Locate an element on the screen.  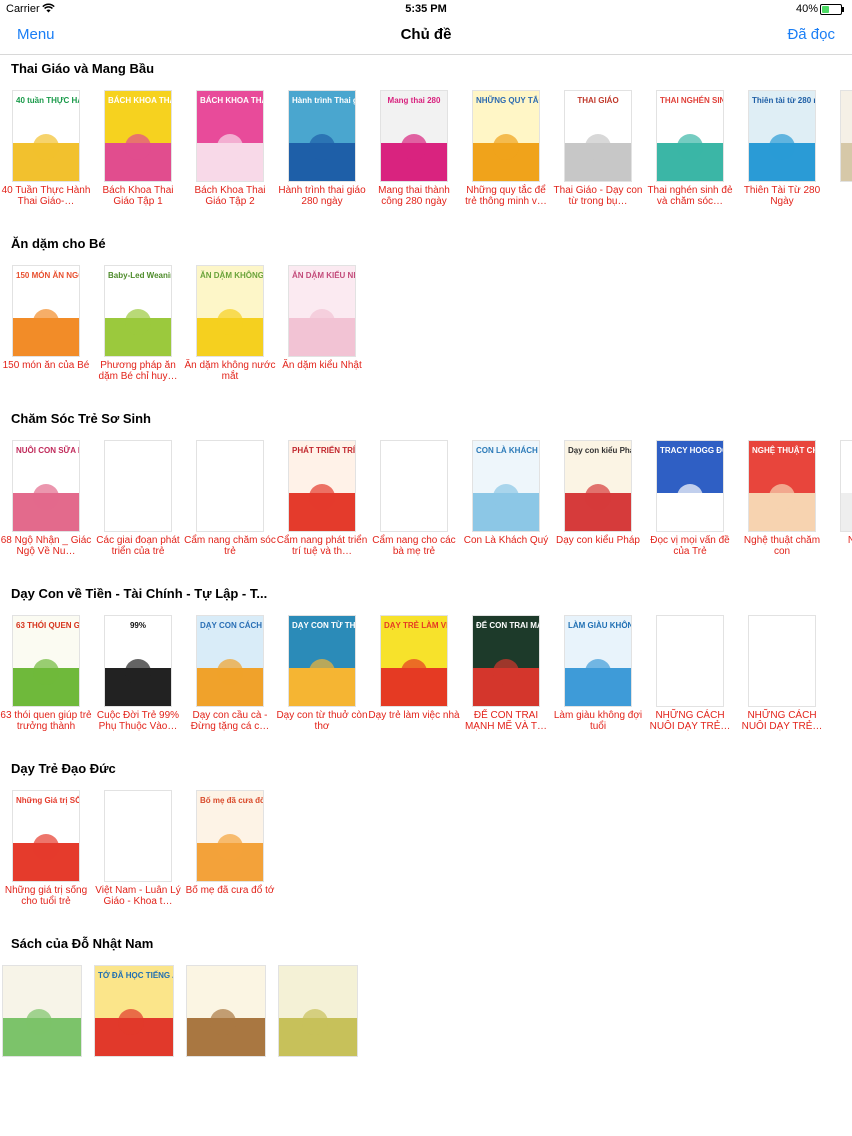
book-item: Bố mẹ đã cưa đổ tớ Bố mẹ đã cưa đổ tớ is located at coordinates (230, 855).